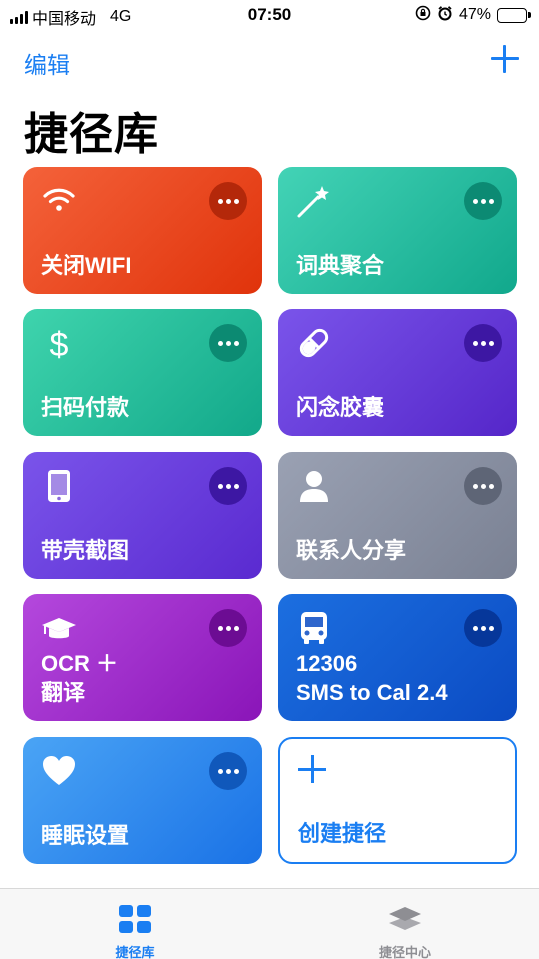 The image size is (539, 959). Describe the element at coordinates (397, 515) in the screenshot. I see `shortcut-tile-contact-share: 联系人分享` at that location.